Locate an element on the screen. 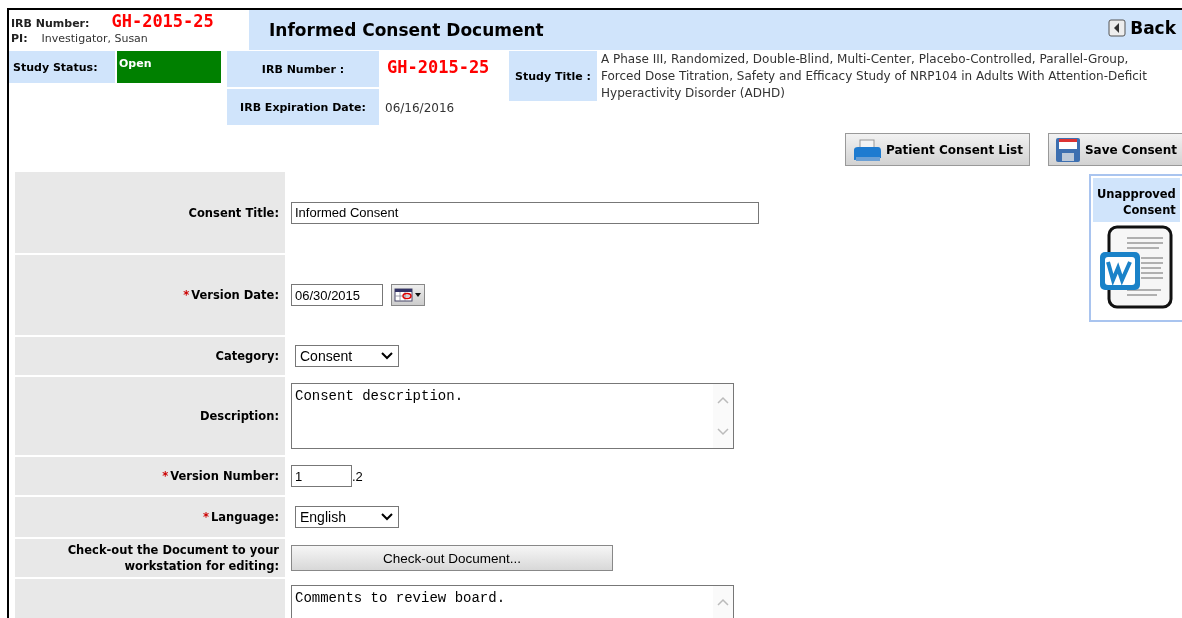  version-date-field: 06/30/2015 is located at coordinates (337, 295).